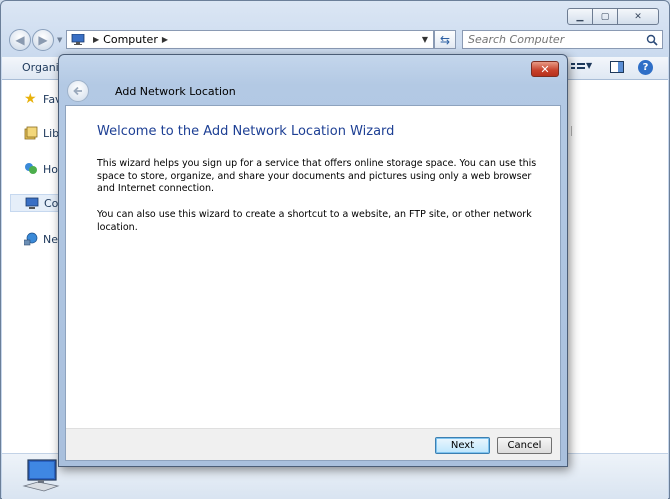  I want to click on refresh-button: ⇆, so click(445, 39).